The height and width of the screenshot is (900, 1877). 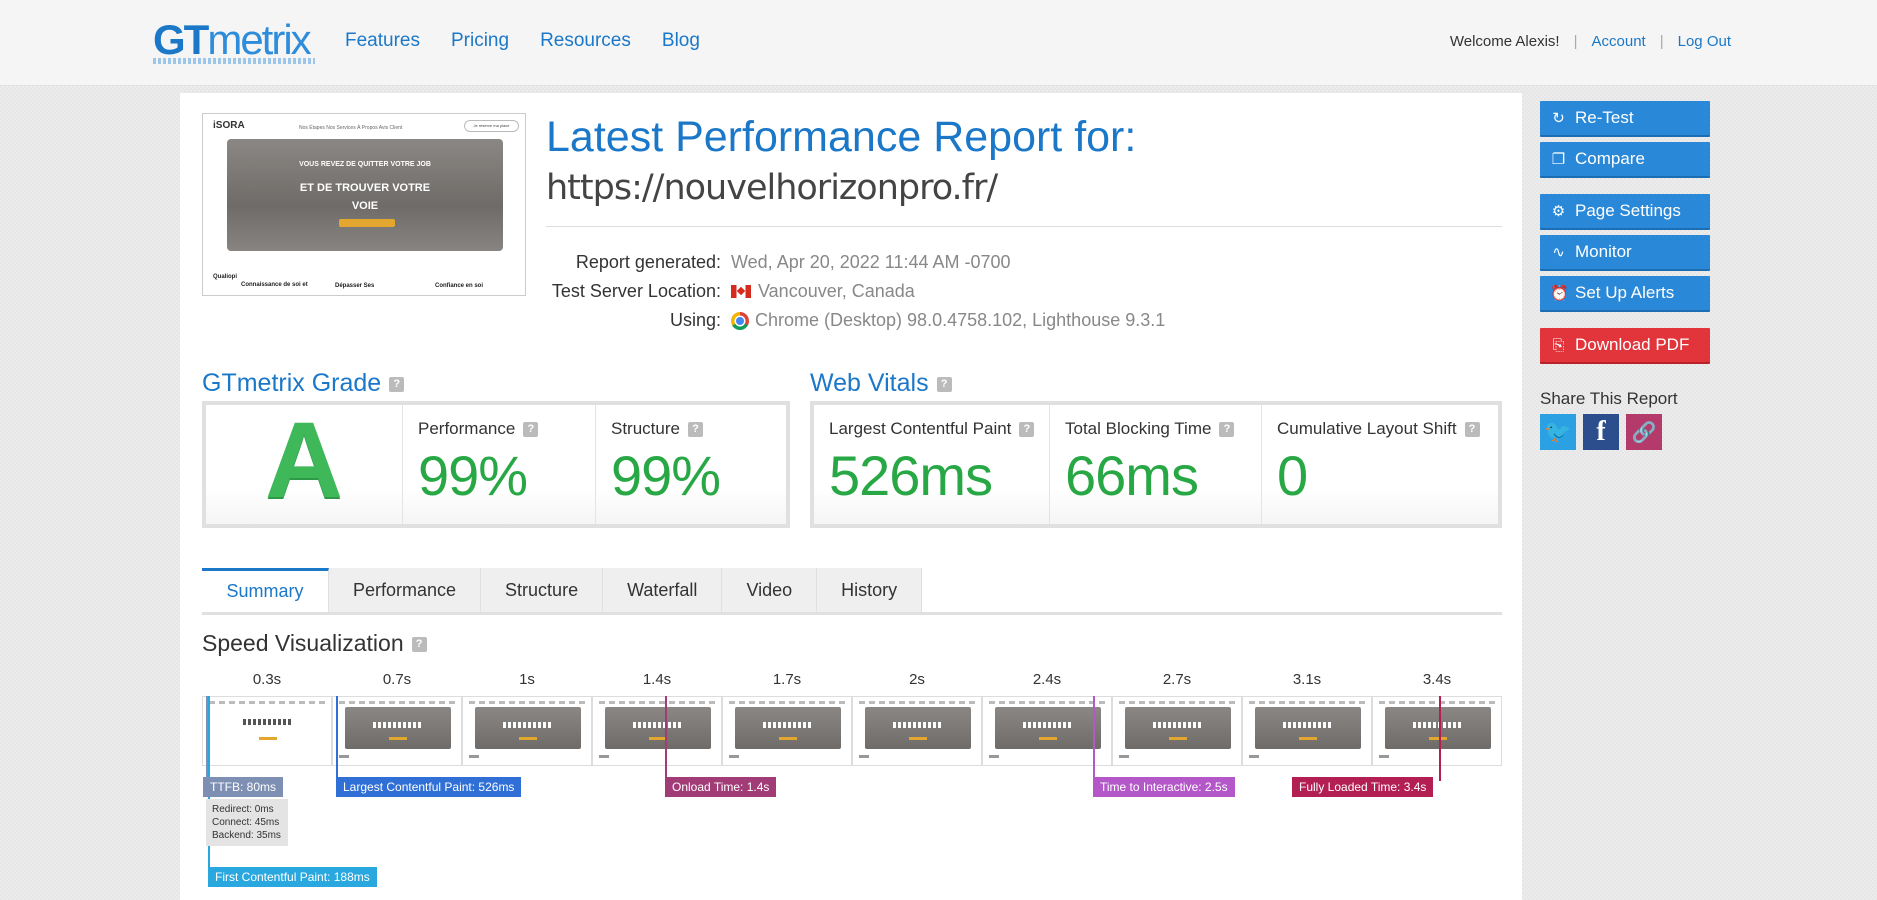 I want to click on thumb-button: Je réserve ma place, so click(x=491, y=126).